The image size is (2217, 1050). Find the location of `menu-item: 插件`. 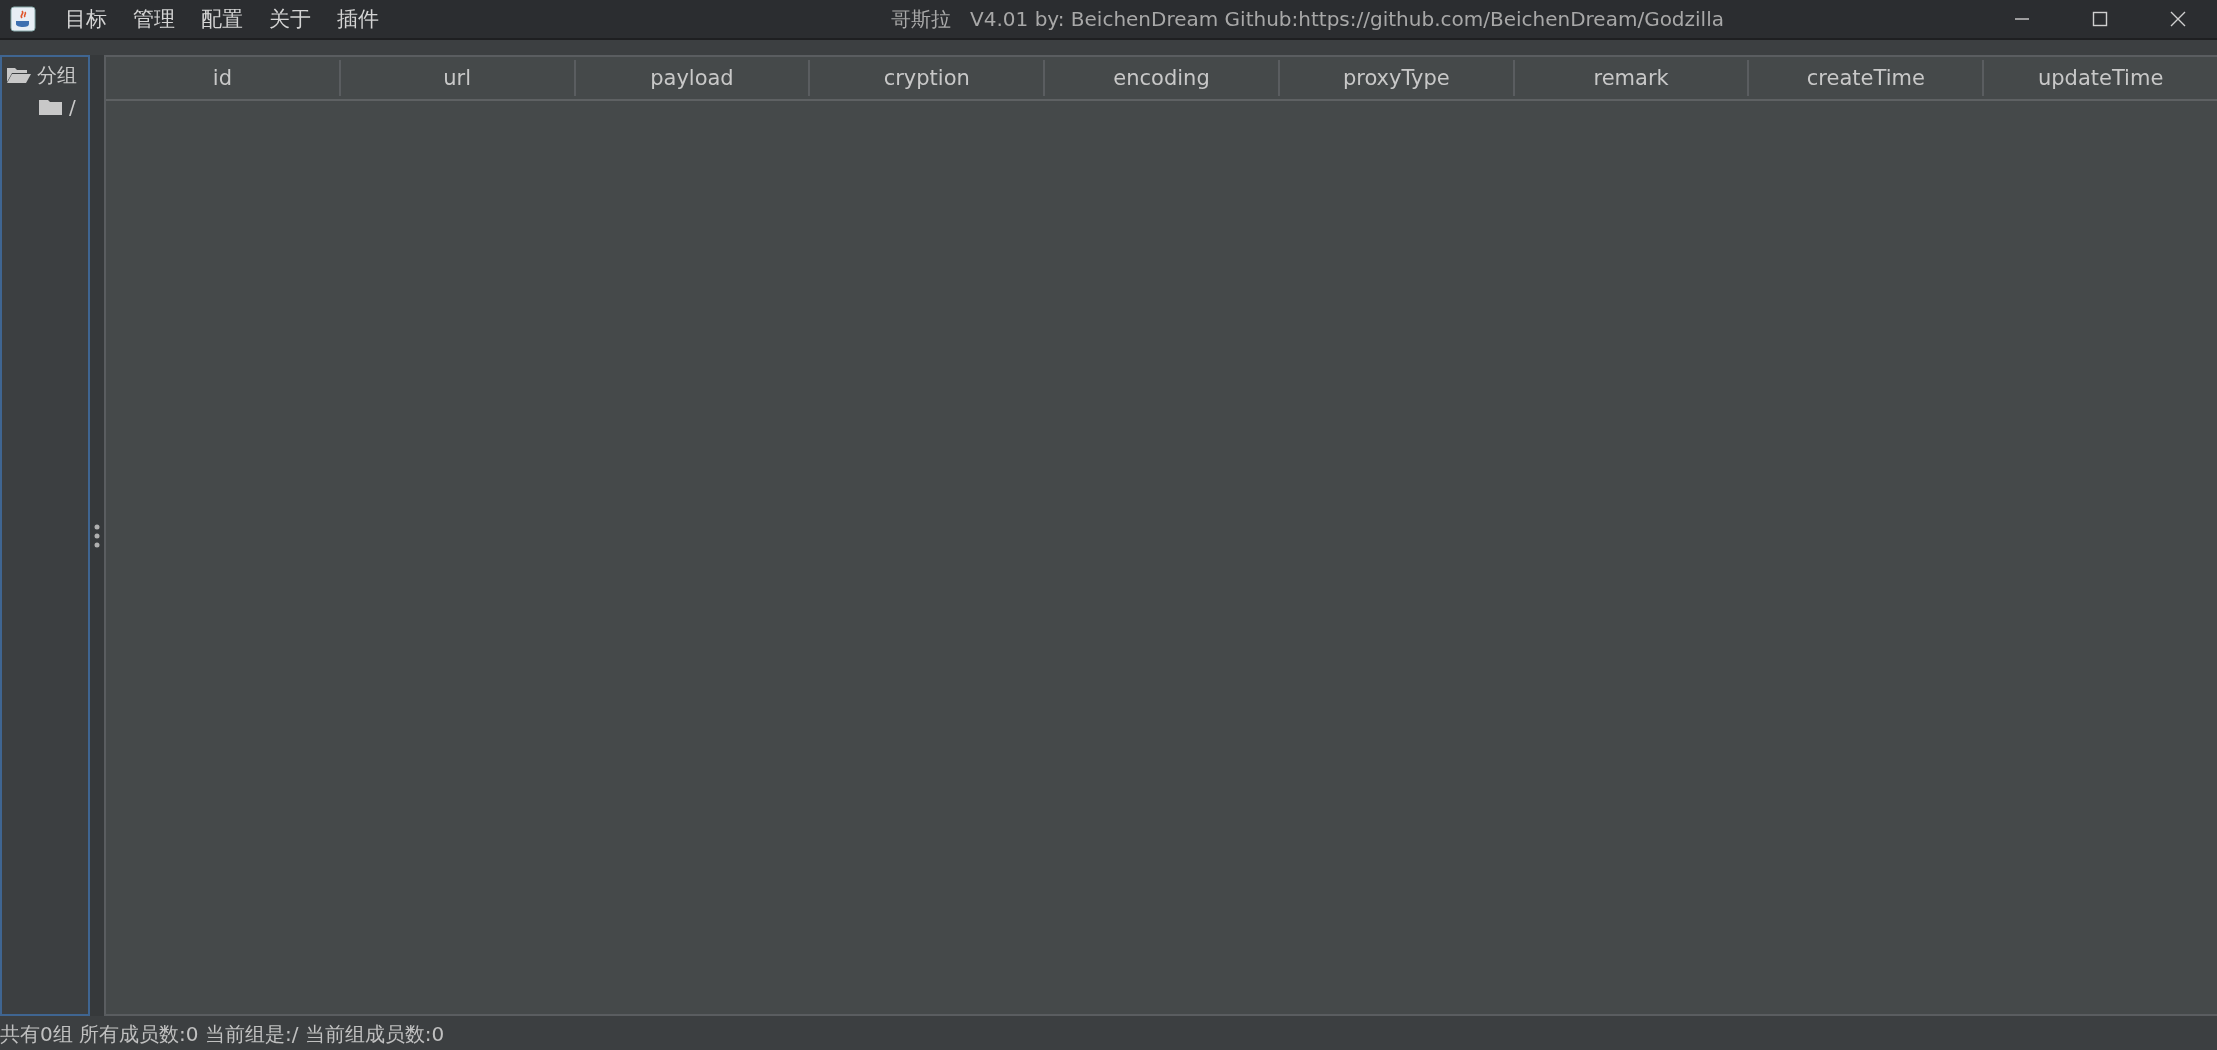

menu-item: 插件 is located at coordinates (358, 19).